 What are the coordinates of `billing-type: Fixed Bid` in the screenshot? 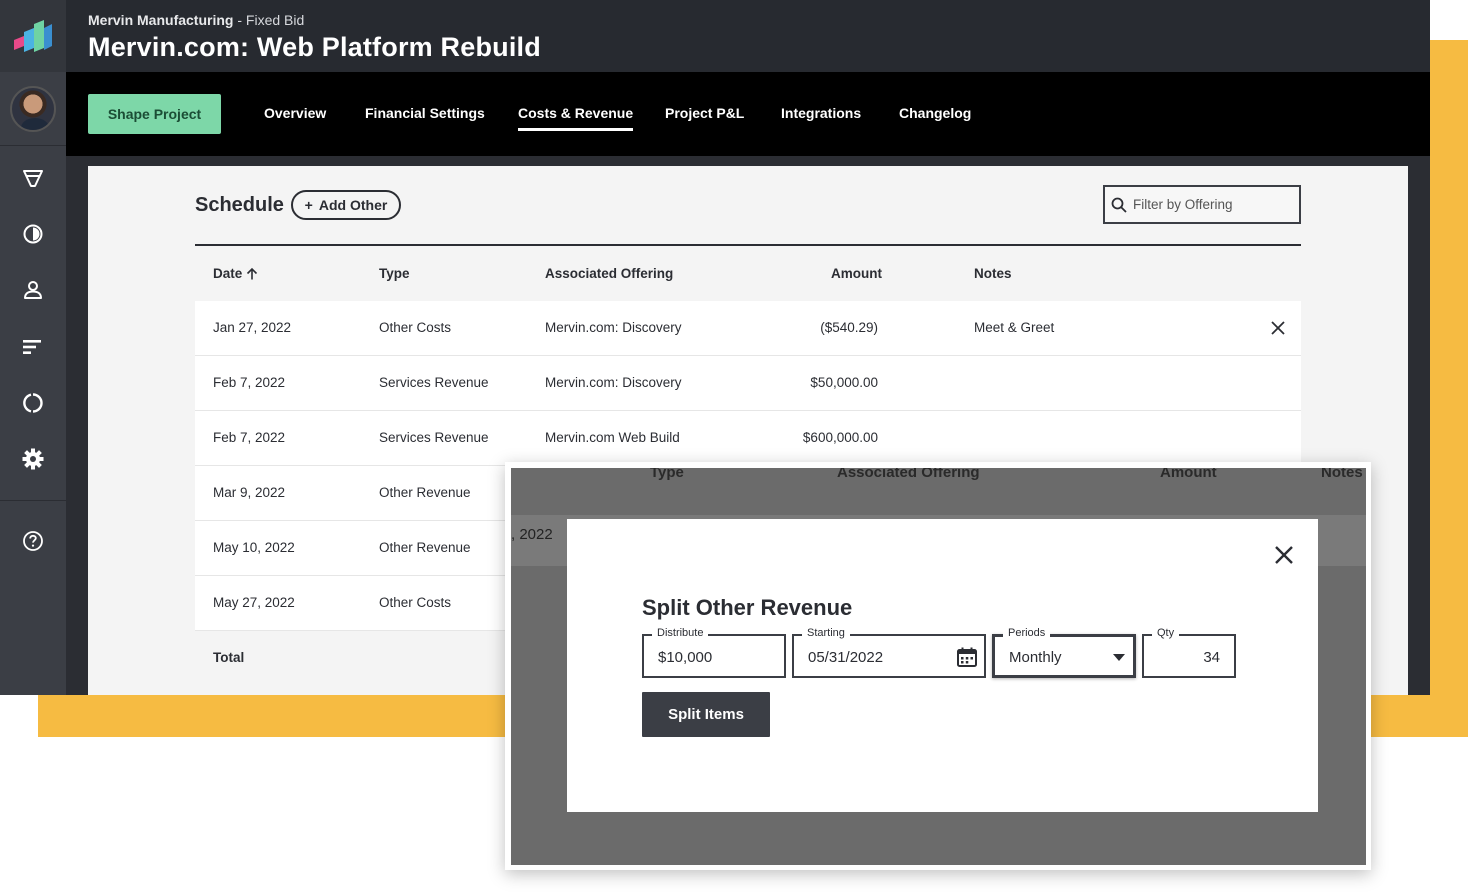 It's located at (275, 20).